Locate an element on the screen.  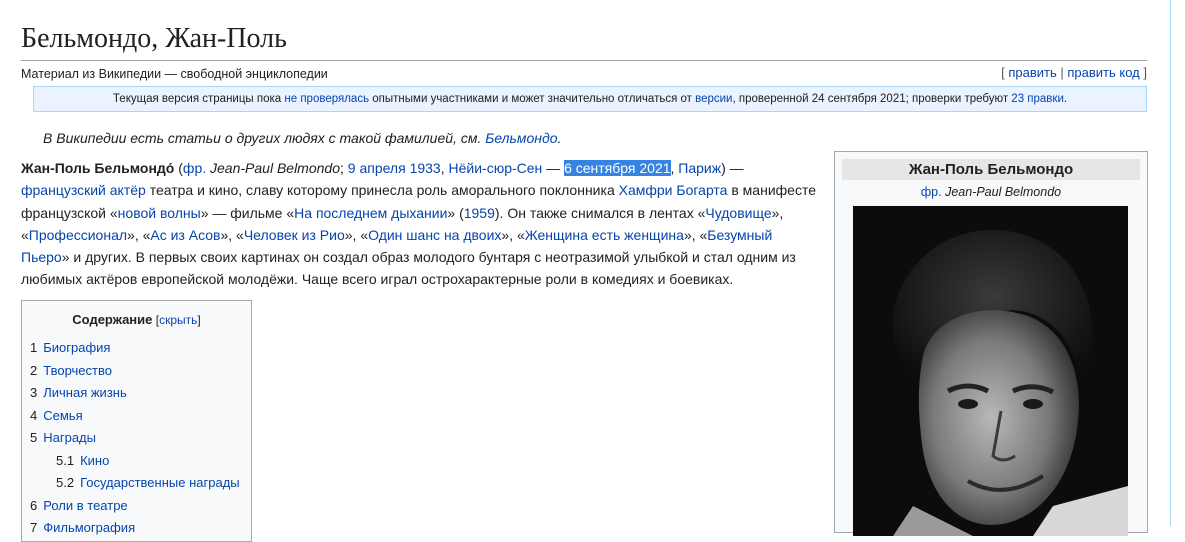
toc-link: Личная жизнь is located at coordinates (85, 392).